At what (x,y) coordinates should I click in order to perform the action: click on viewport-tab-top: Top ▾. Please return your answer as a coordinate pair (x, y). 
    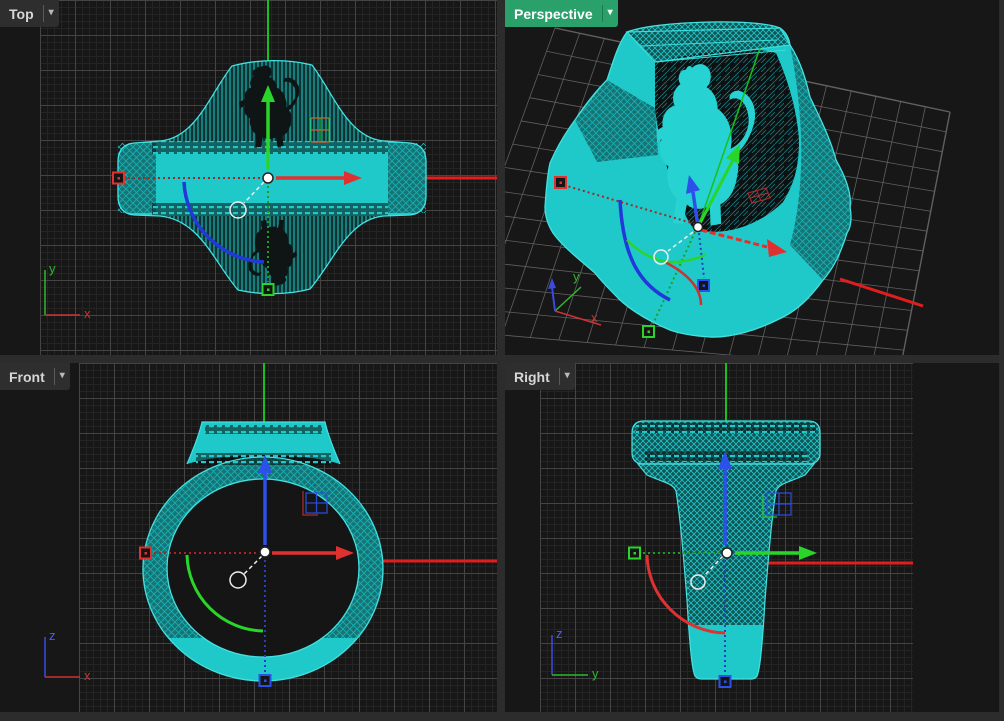
    Looking at the image, I should click on (29, 13).